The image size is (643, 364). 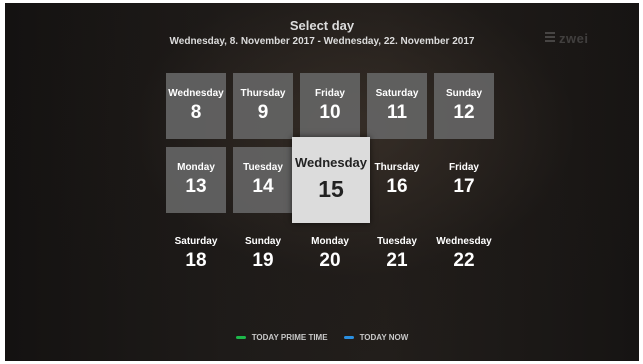 What do you see at coordinates (289, 337) in the screenshot?
I see `legend-label: TODAY PRIME TIME` at bounding box center [289, 337].